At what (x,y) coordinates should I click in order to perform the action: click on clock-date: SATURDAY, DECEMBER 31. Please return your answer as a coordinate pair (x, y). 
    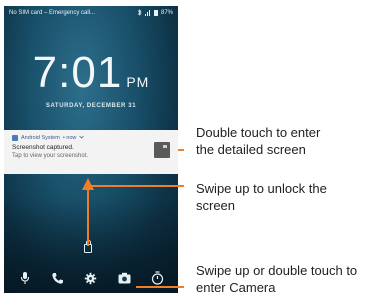
    Looking at the image, I should click on (91, 106).